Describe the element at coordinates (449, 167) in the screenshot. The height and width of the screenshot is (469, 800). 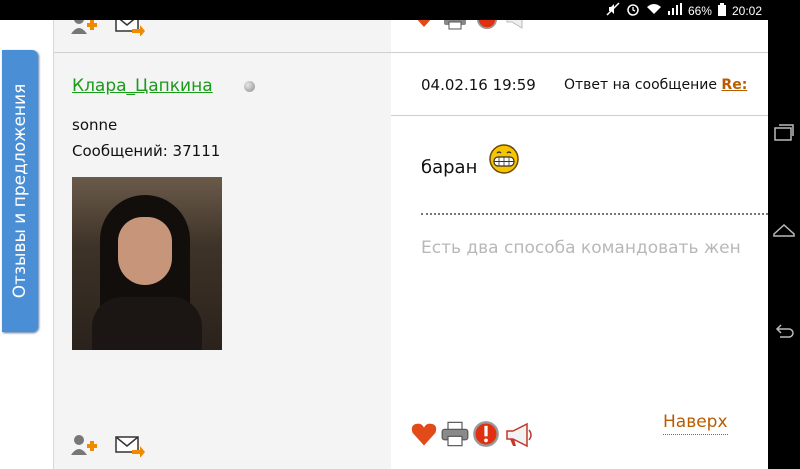
I see `post-message: баран` at that location.